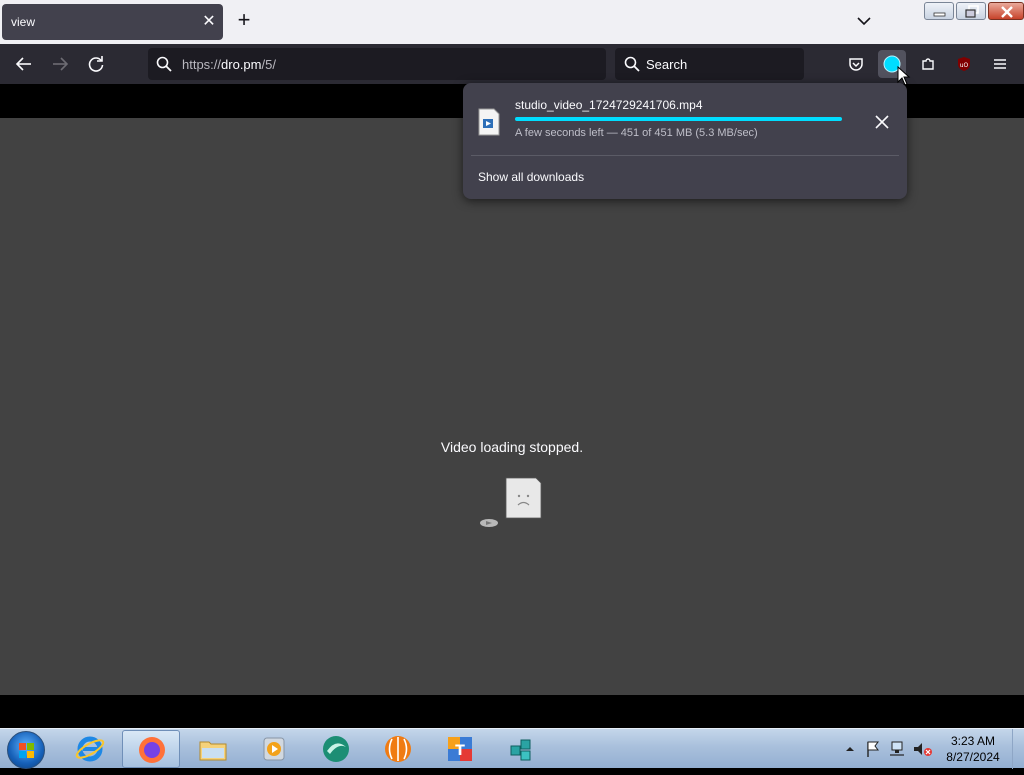 The width and height of the screenshot is (1024, 775). I want to click on app-menu-button, so click(1000, 64).